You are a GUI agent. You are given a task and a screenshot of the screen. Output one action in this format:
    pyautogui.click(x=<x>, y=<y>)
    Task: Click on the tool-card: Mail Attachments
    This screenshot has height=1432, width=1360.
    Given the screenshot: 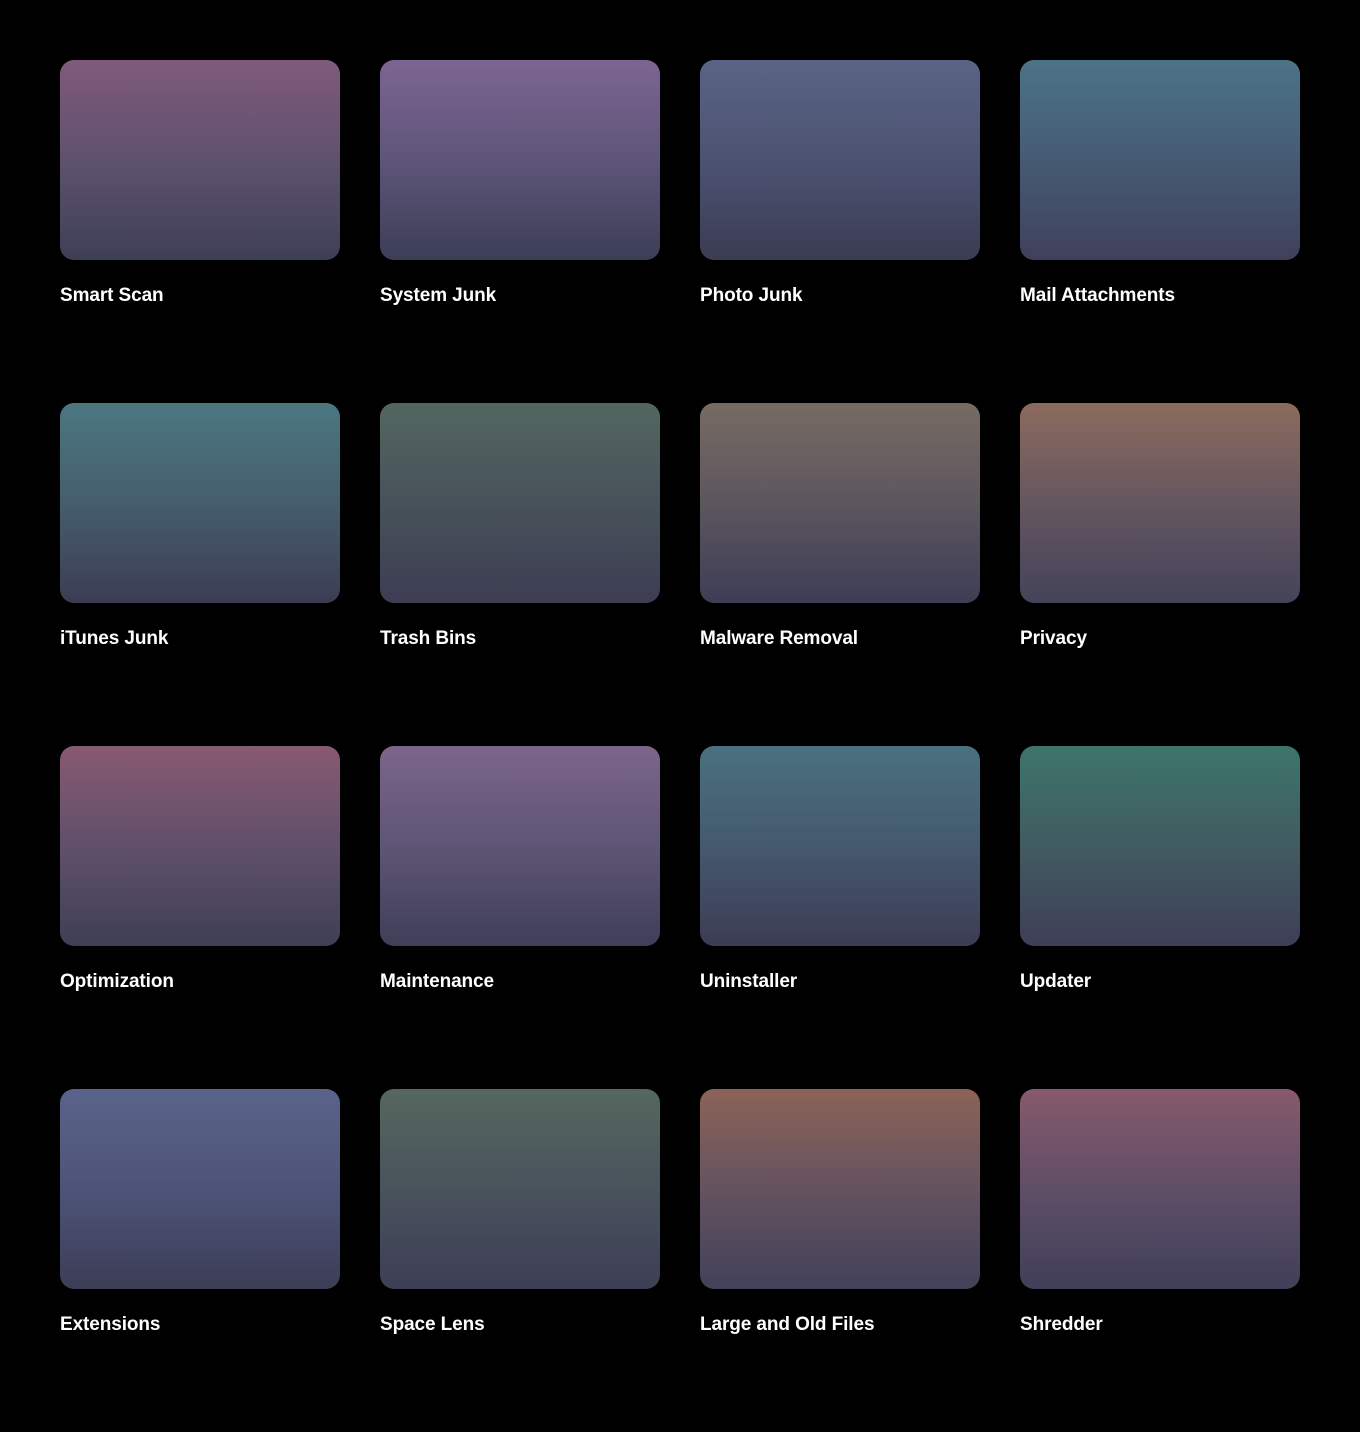 What is the action you would take?
    pyautogui.click(x=1160, y=183)
    